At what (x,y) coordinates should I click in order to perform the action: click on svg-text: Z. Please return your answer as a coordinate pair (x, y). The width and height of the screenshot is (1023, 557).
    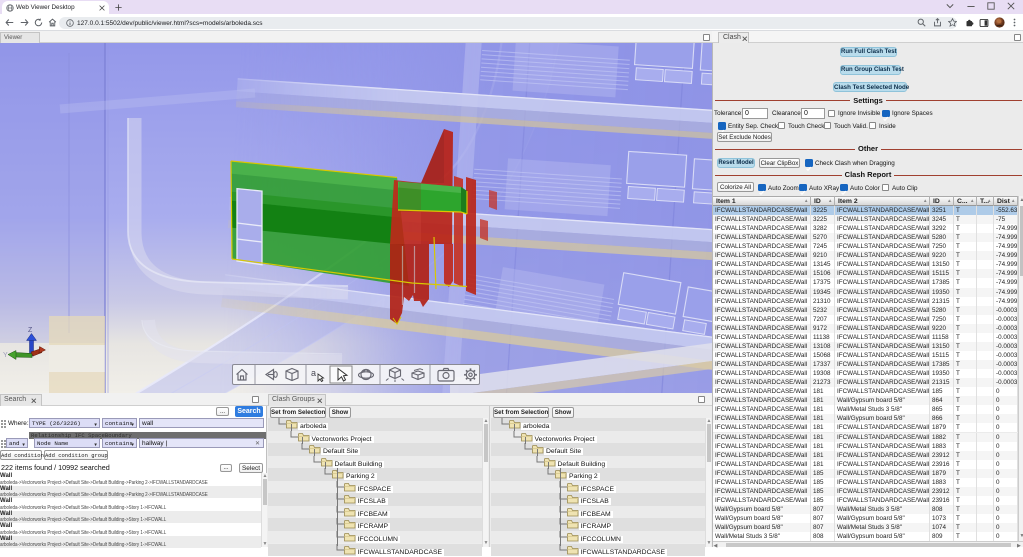
    Looking at the image, I should click on (30, 330).